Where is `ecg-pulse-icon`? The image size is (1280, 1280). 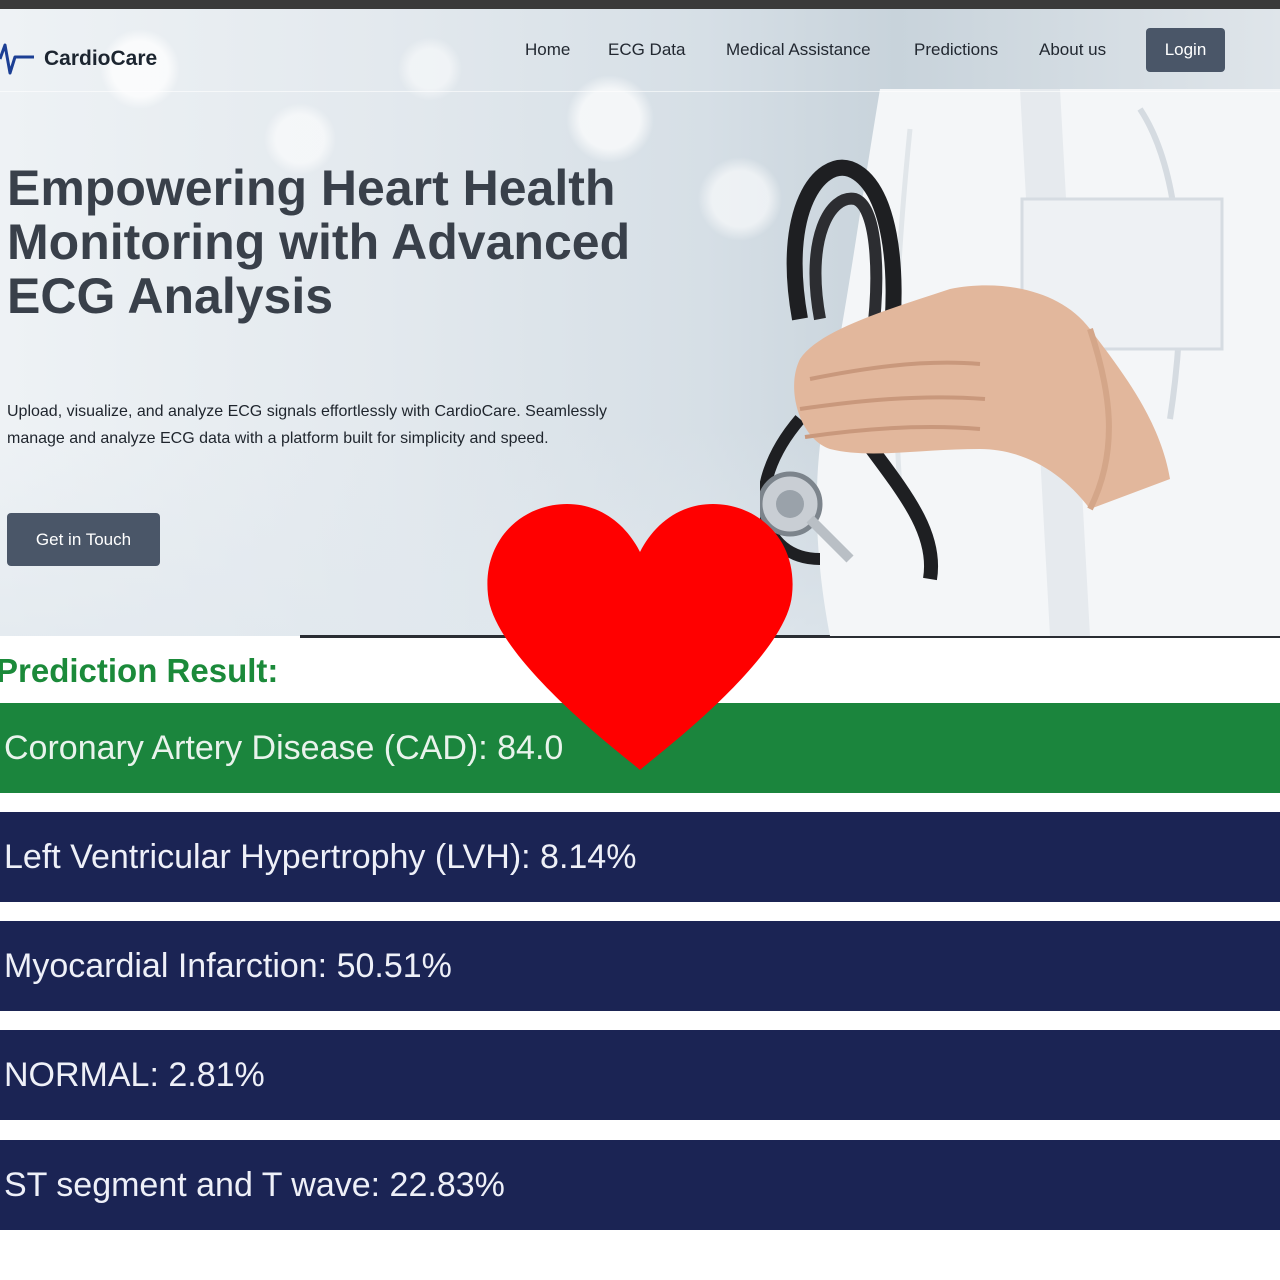
ecg-pulse-icon is located at coordinates (17, 59).